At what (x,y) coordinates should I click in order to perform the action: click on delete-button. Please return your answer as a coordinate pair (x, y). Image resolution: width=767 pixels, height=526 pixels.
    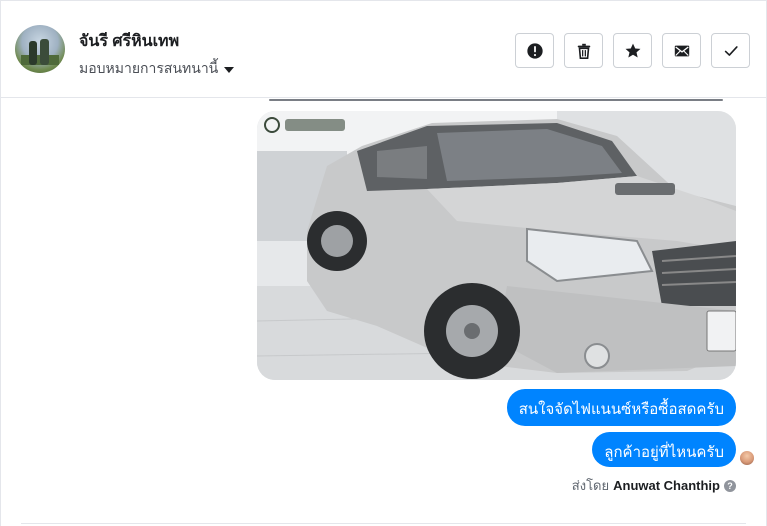
    Looking at the image, I should click on (583, 50).